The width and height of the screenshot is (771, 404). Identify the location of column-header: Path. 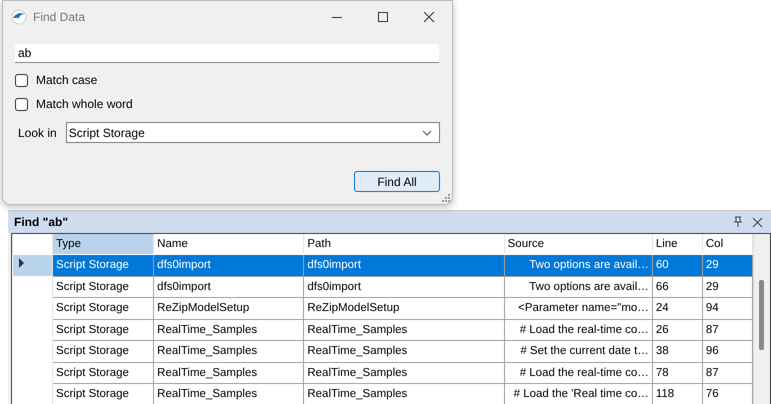
(404, 244).